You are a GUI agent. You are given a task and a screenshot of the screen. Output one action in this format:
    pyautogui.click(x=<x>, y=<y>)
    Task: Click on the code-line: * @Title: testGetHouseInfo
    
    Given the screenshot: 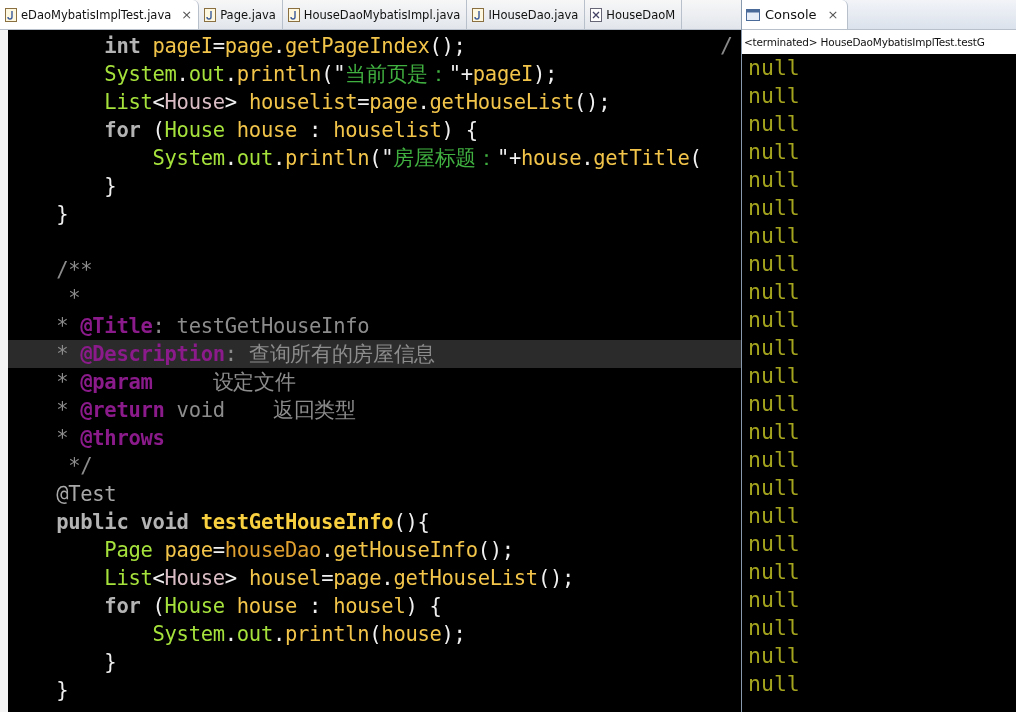 What is the action you would take?
    pyautogui.click(x=212, y=326)
    